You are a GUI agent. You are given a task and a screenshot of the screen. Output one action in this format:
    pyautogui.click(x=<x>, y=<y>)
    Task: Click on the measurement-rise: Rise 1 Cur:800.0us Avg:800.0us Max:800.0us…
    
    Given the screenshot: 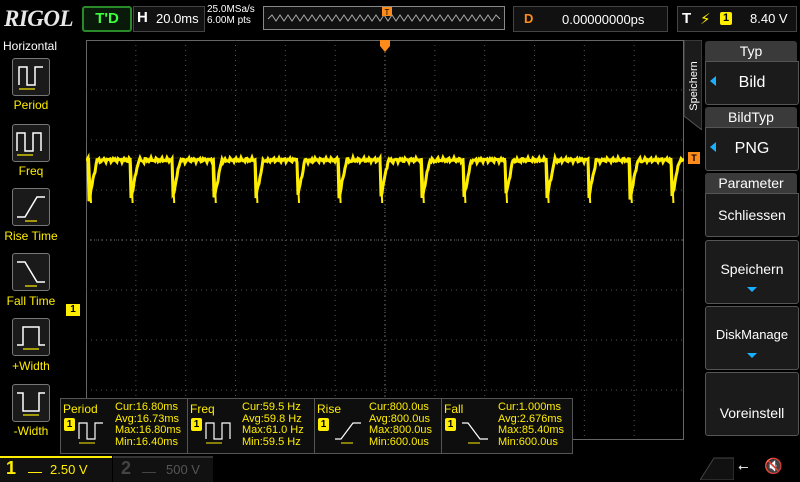 What is the action you would take?
    pyautogui.click(x=378, y=426)
    